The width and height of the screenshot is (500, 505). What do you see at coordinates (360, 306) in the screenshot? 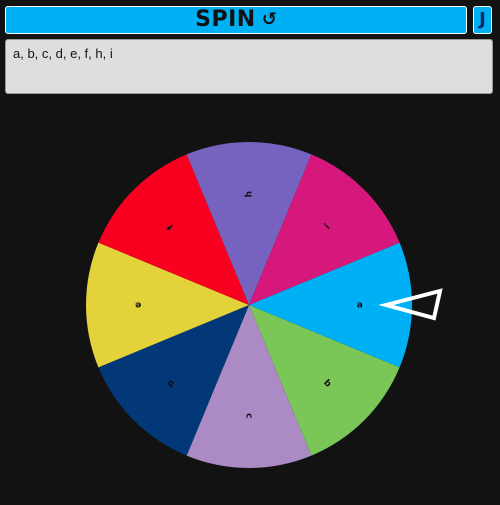
I see `wheel-segment-label-a: a` at bounding box center [360, 306].